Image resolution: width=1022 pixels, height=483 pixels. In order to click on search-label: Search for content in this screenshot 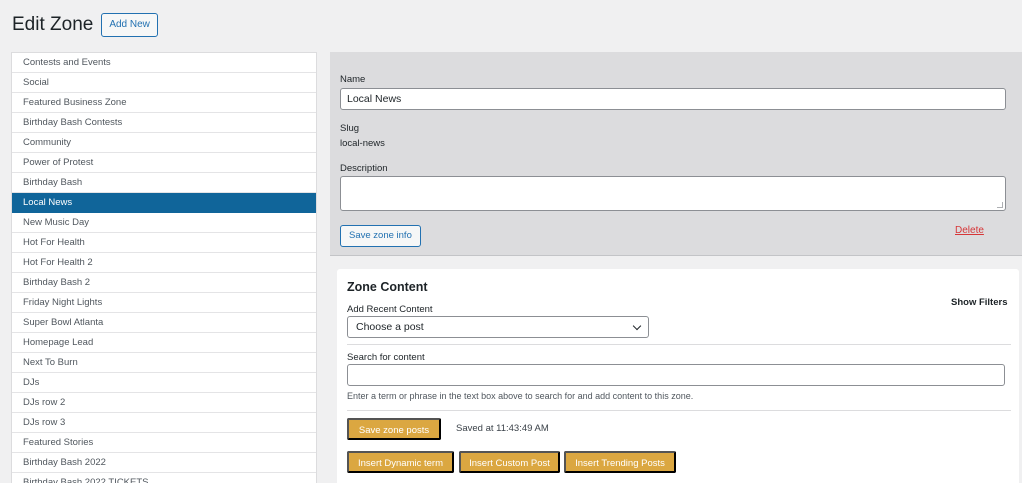, I will do `click(386, 357)`.